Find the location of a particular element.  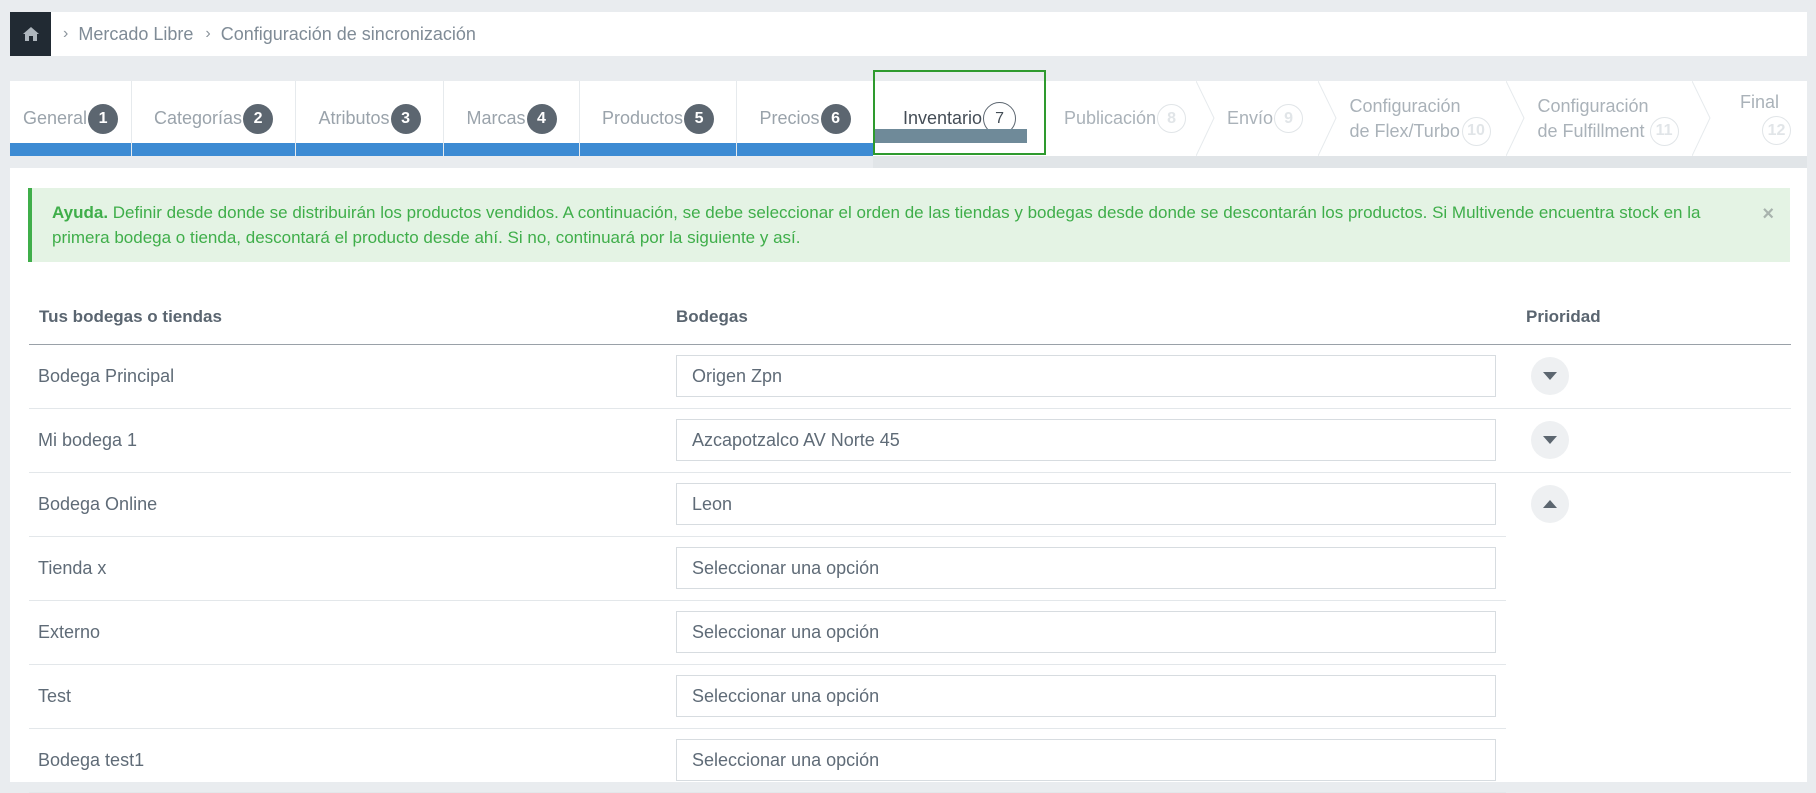

step-label: Configuración de Flex/Turbo is located at coordinates (1404, 119).